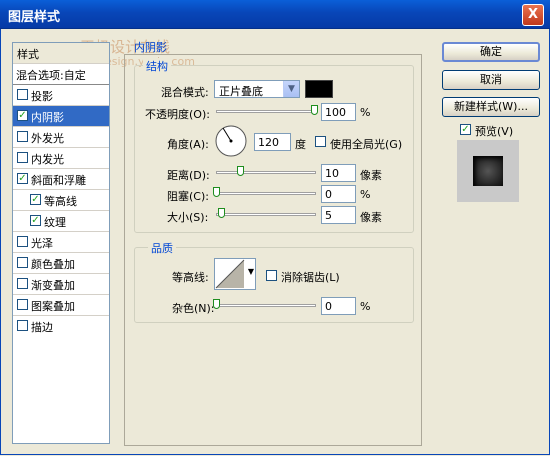 The image size is (550, 456). What do you see at coordinates (230, 274) in the screenshot?
I see `contour-preview-icon` at bounding box center [230, 274].